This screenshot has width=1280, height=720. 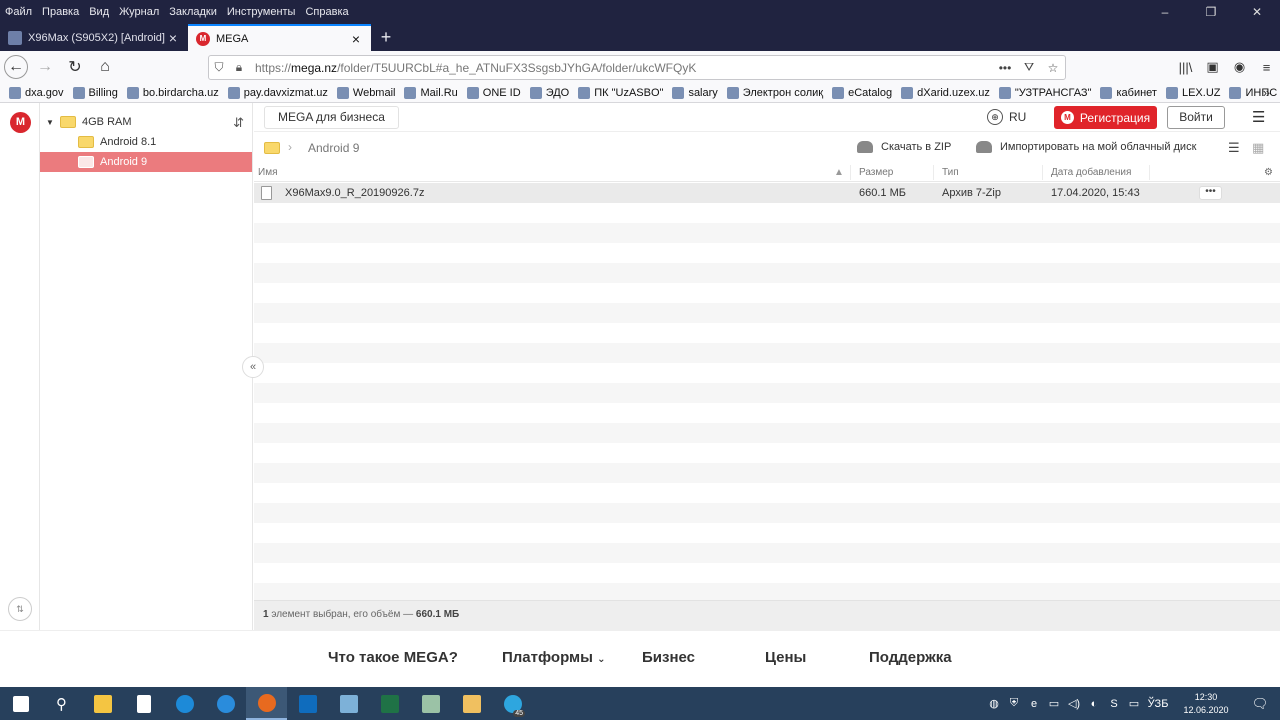 I want to click on menu-hamburger-icon: ☰, so click(x=1258, y=117).